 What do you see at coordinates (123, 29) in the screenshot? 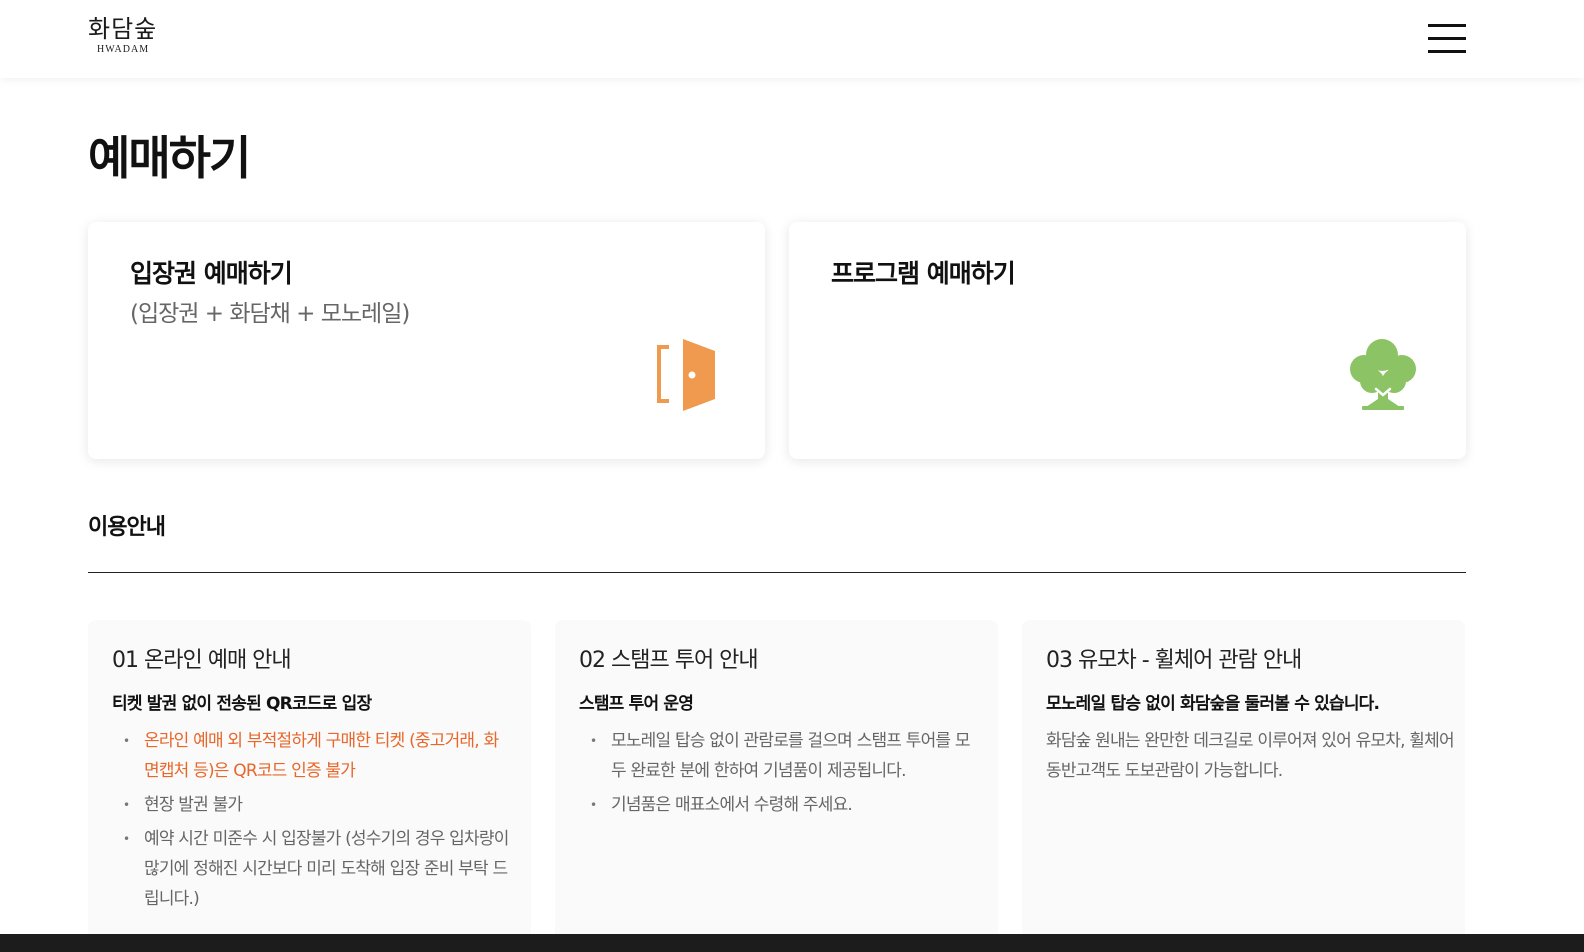
I see `logo-korean: 화담숲` at bounding box center [123, 29].